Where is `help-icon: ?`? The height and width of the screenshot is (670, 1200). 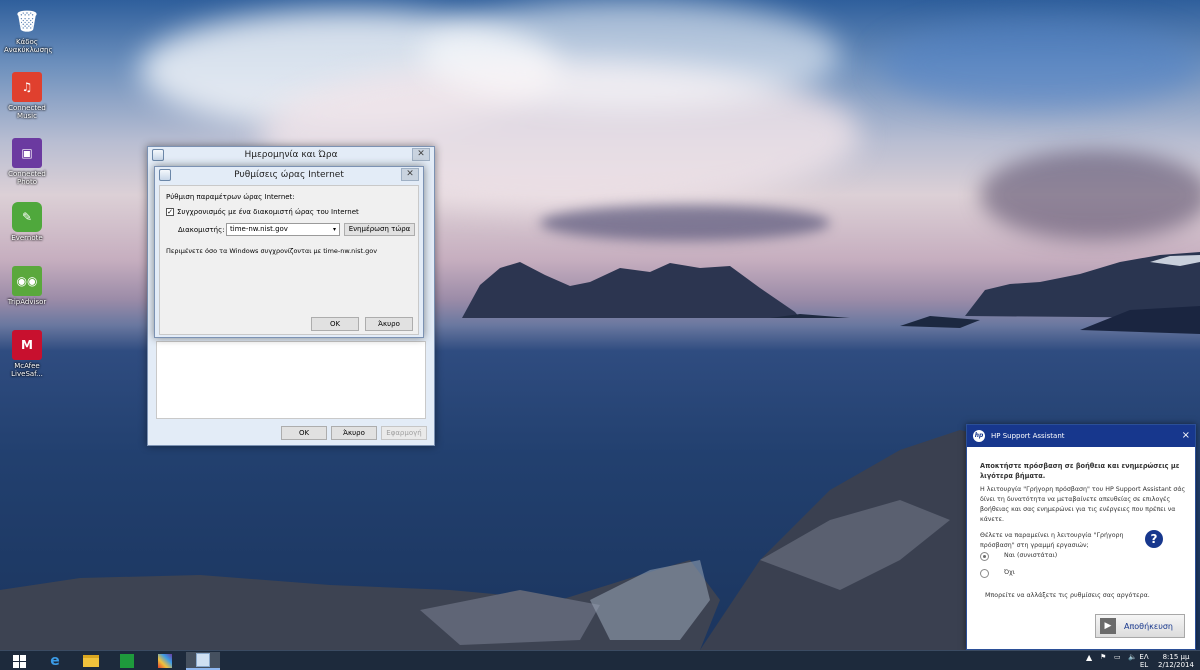 help-icon: ? is located at coordinates (1154, 539).